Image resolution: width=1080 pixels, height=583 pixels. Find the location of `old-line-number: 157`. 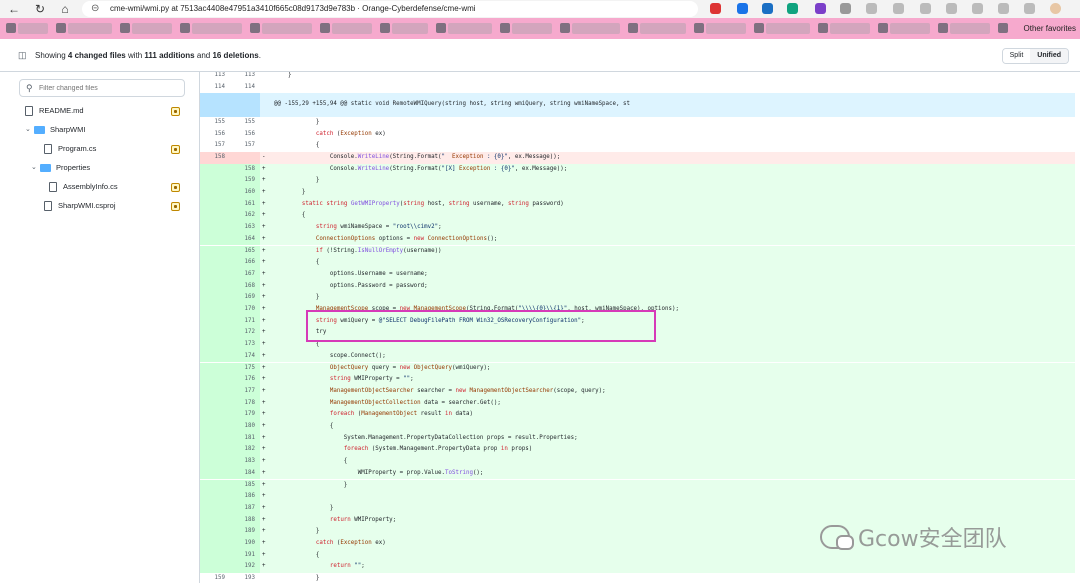

old-line-number: 157 is located at coordinates (215, 146).